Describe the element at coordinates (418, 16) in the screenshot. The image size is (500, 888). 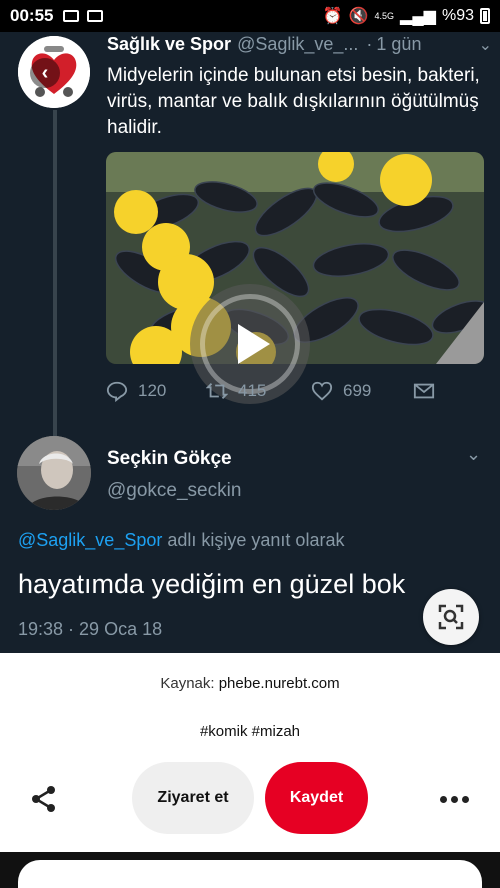
I see `signal-icon: ▂▄▆` at that location.